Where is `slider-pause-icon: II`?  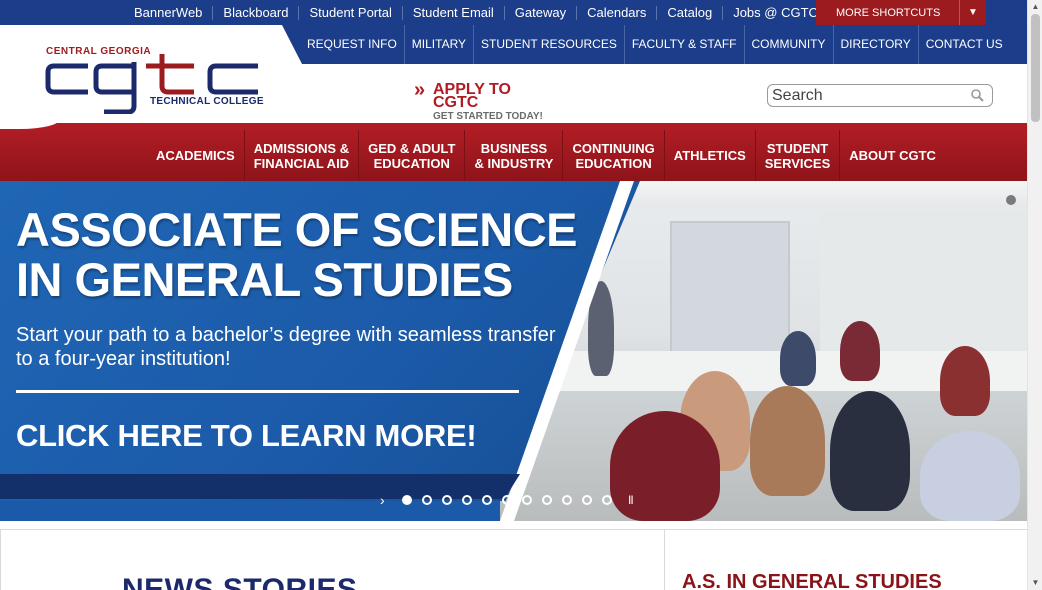
slider-pause-icon: II is located at coordinates (631, 500).